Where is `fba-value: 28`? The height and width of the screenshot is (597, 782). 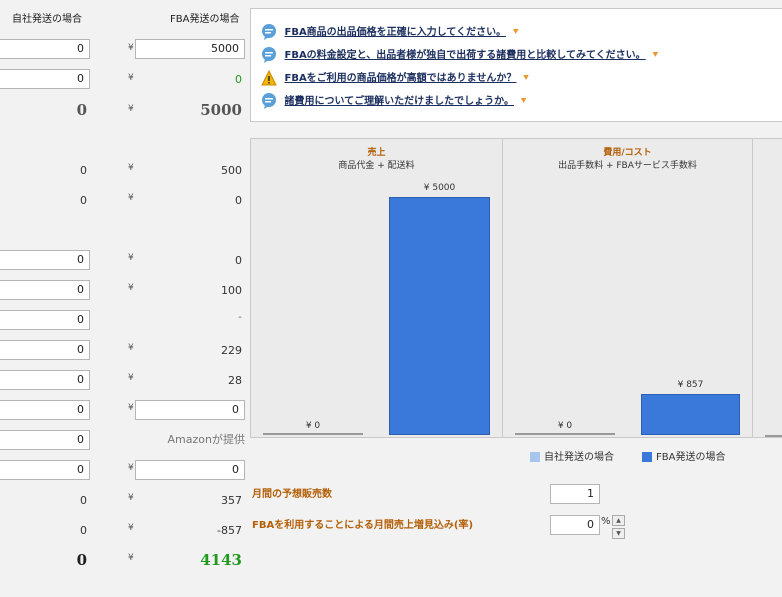 fba-value: 28 is located at coordinates (235, 380).